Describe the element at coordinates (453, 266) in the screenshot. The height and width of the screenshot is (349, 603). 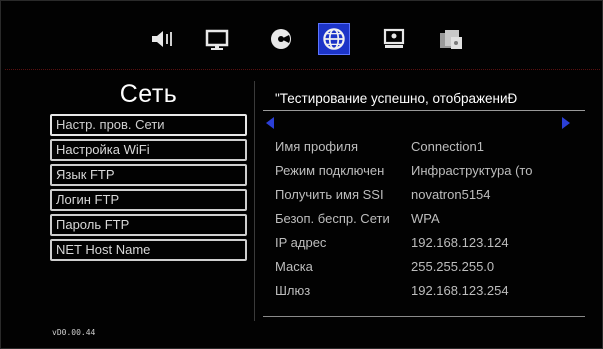
I see `detail-value: 255.255.255.0` at that location.